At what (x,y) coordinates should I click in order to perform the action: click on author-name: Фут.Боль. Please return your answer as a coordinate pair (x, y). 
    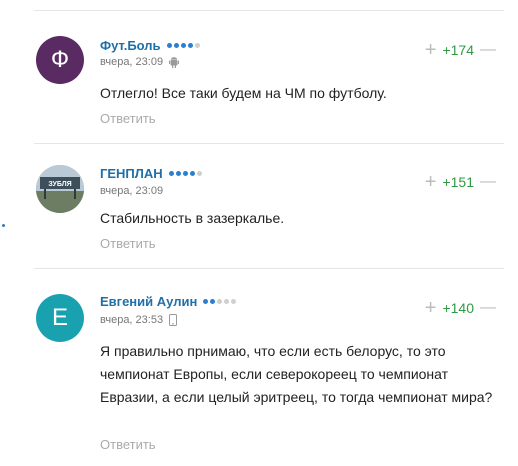
    Looking at the image, I should click on (130, 45).